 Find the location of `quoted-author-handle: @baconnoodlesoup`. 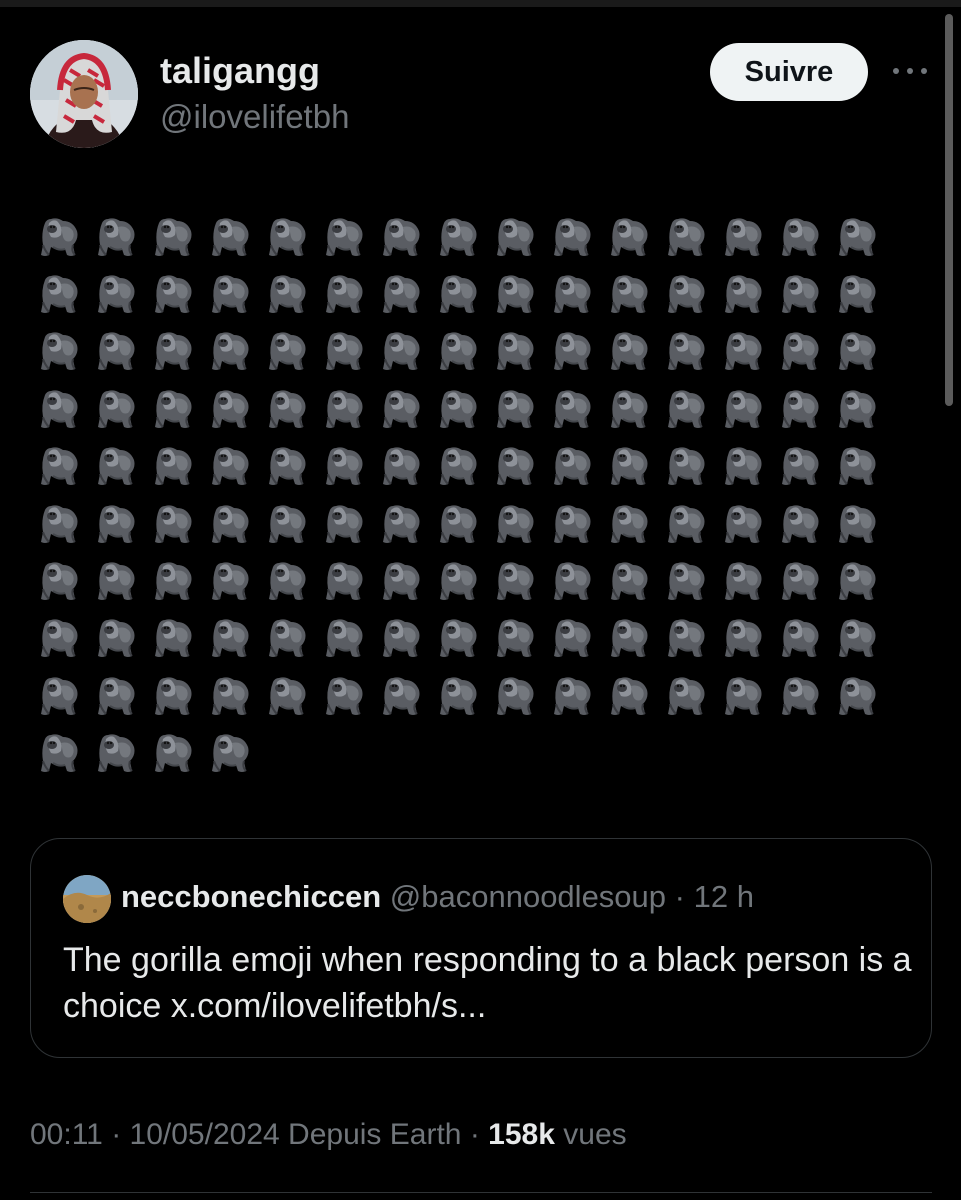

quoted-author-handle: @baconnoodlesoup is located at coordinates (528, 896).